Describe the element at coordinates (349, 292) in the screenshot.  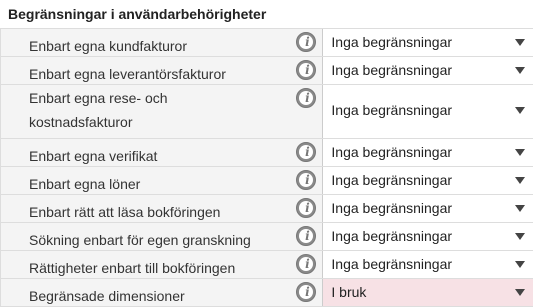
I see `select-value: I bruk` at that location.